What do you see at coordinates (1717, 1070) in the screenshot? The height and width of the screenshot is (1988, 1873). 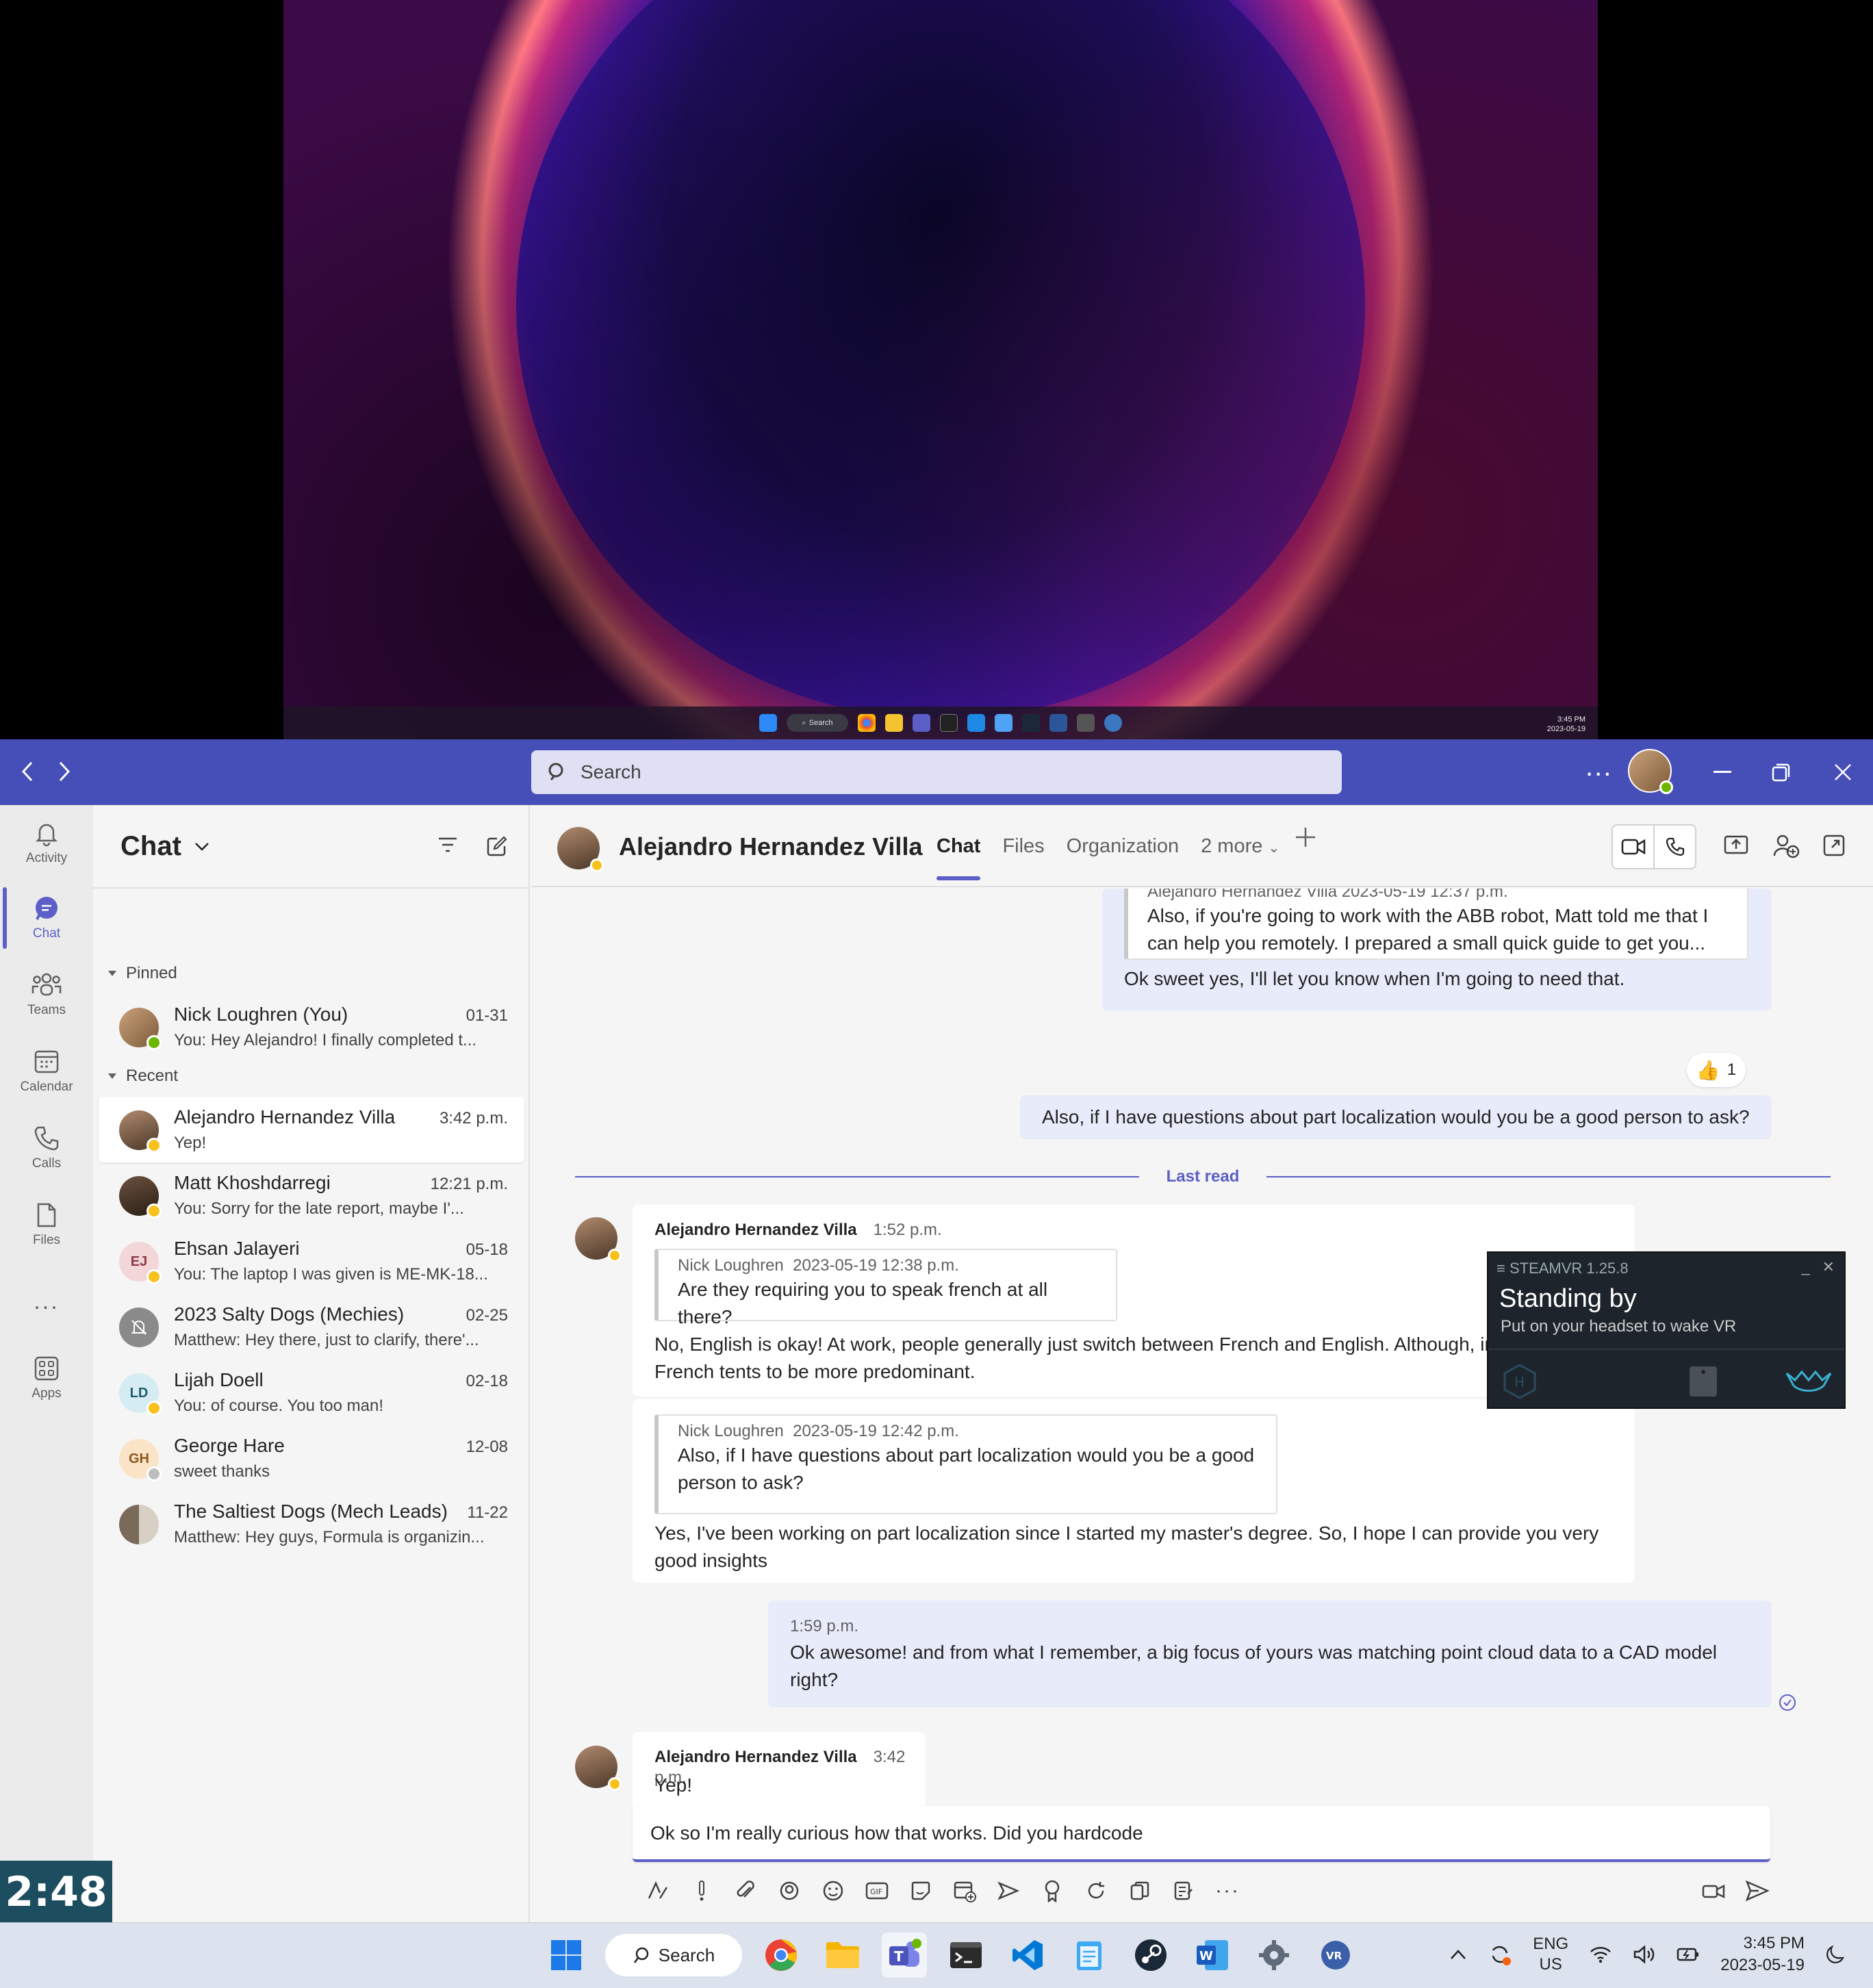 I see `reaction-thumbs-up: 👍 1` at bounding box center [1717, 1070].